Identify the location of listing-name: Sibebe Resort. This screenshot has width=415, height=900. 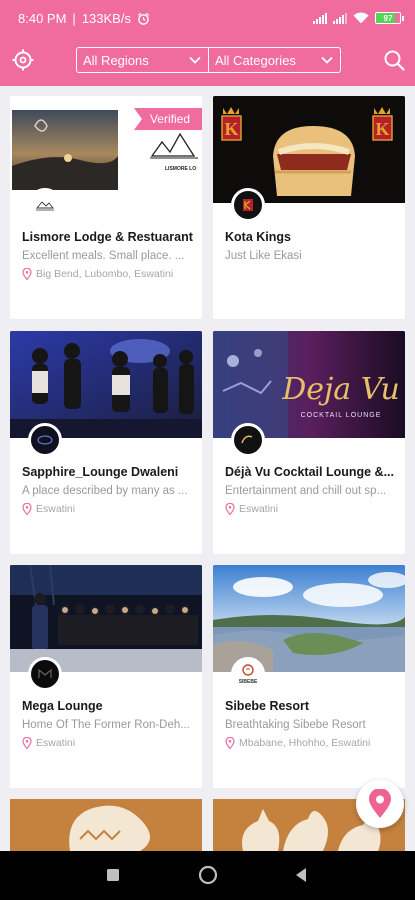
(267, 706).